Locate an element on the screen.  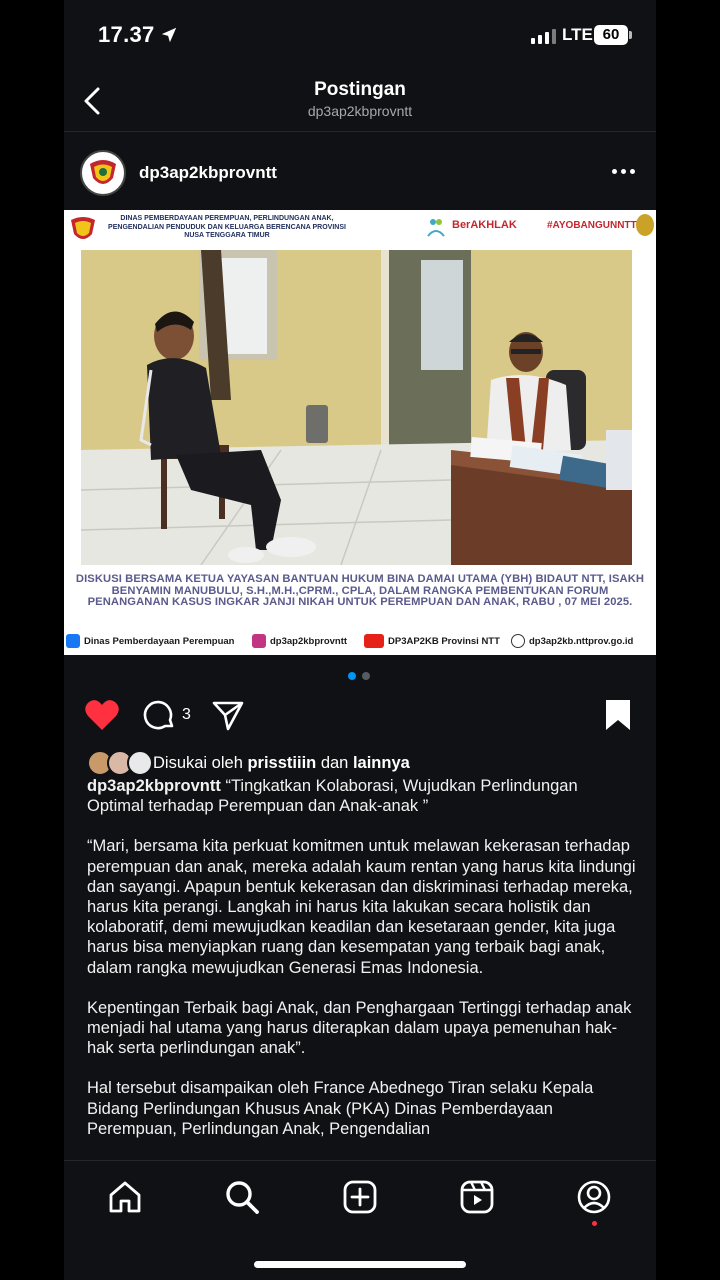
caption-author: dp3ap2kbprovntt is located at coordinates (154, 786).